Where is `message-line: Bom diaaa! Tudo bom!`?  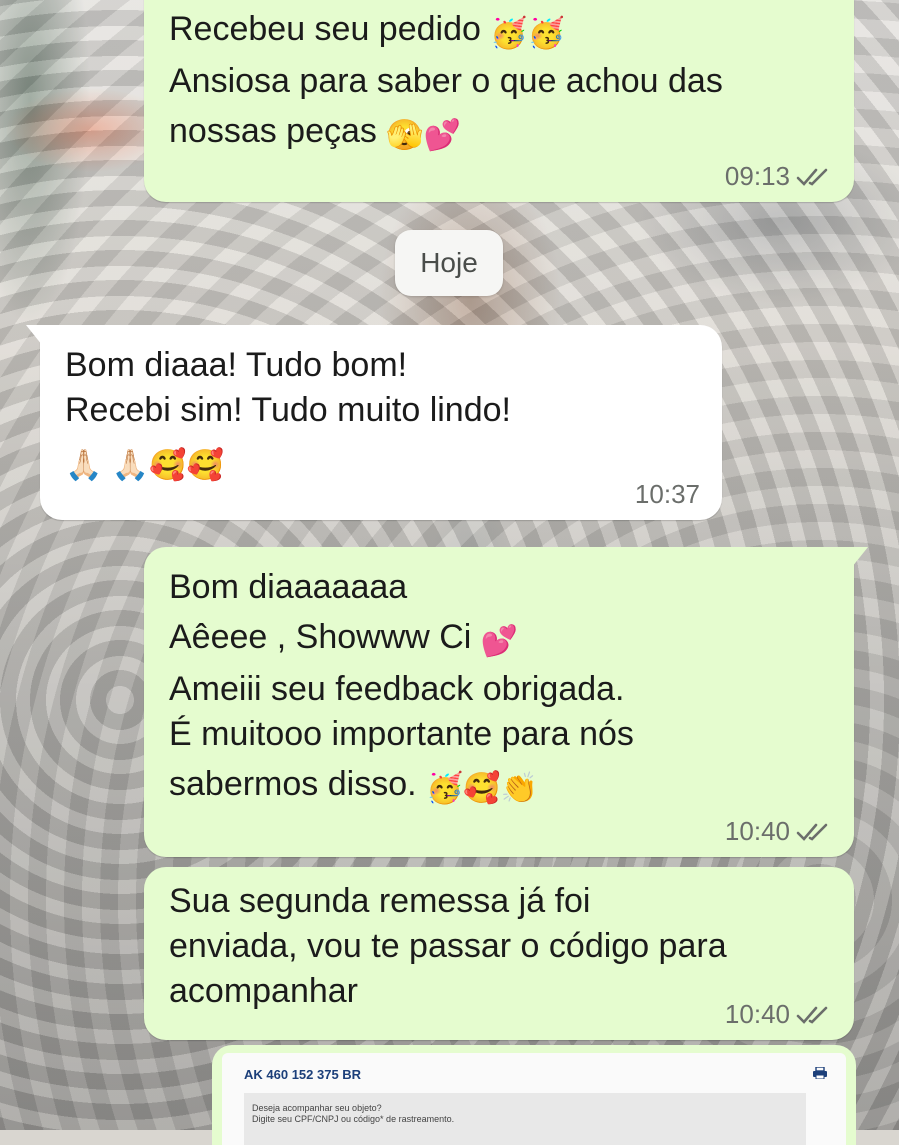 message-line: Bom diaaa! Tudo bom! is located at coordinates (236, 365).